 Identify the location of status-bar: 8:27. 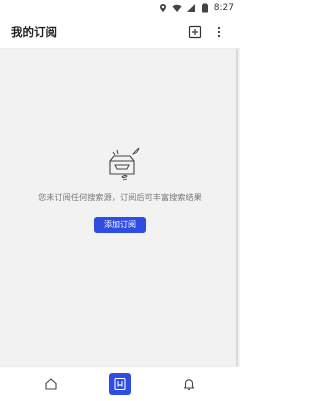
(120, 8).